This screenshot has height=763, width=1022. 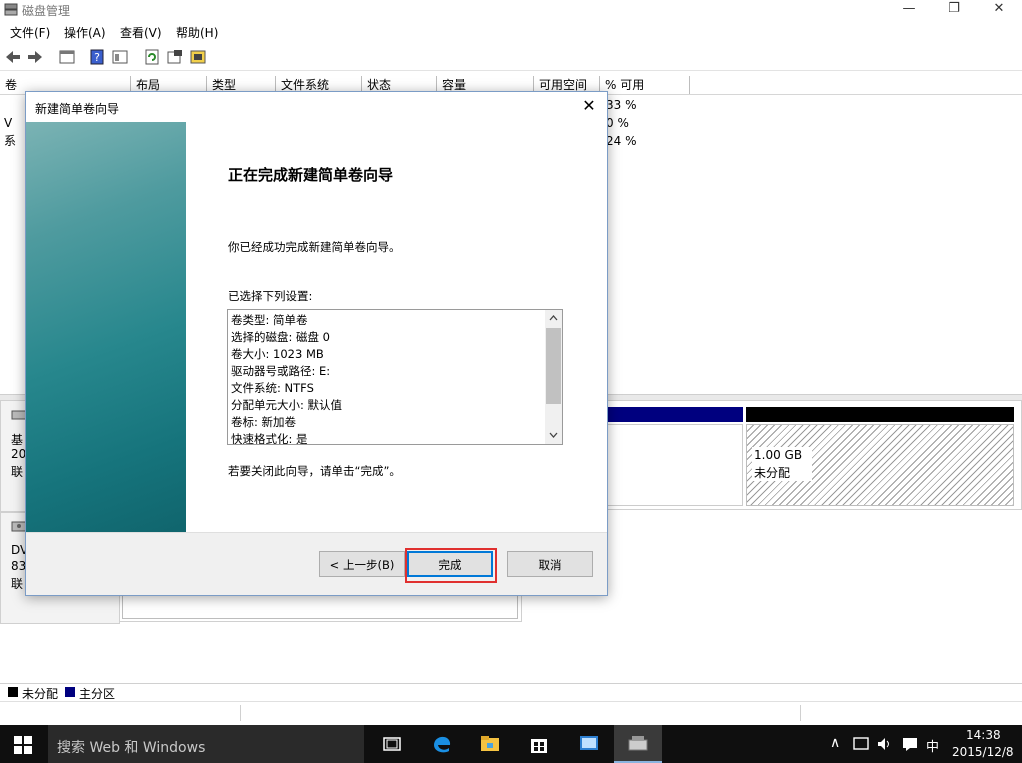 What do you see at coordinates (281, 337) in the screenshot?
I see `settings-item: 选择的磁盘: 磁盘 0` at bounding box center [281, 337].